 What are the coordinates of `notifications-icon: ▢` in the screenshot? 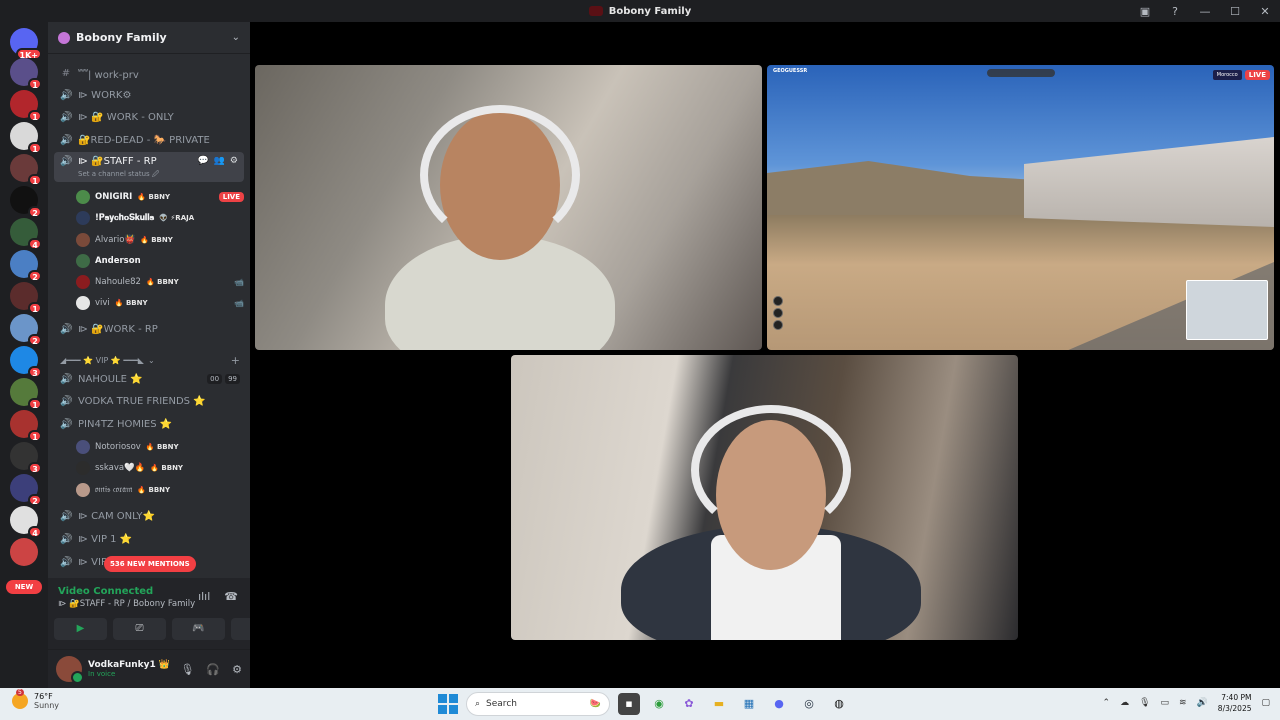 It's located at (1265, 703).